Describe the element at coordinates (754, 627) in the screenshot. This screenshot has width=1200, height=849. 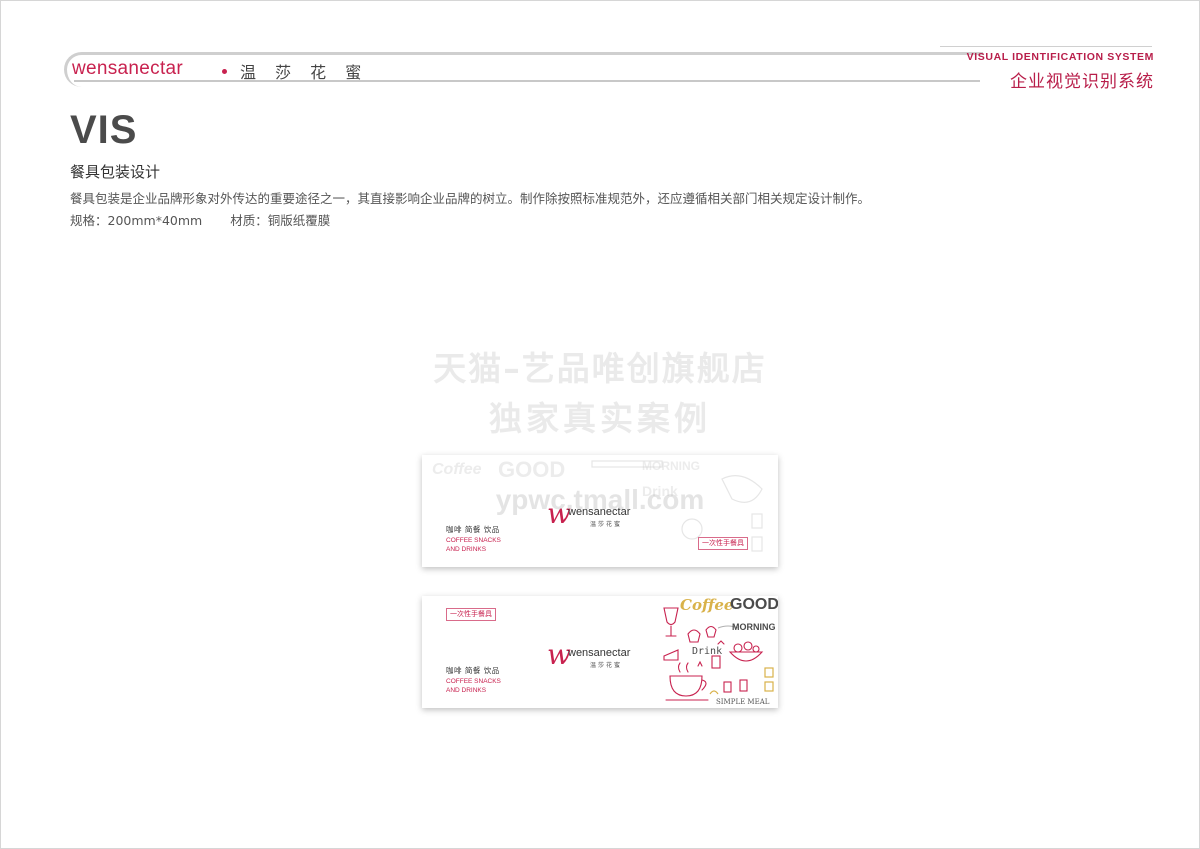
I see `illustration-morning-text: MORNING` at that location.